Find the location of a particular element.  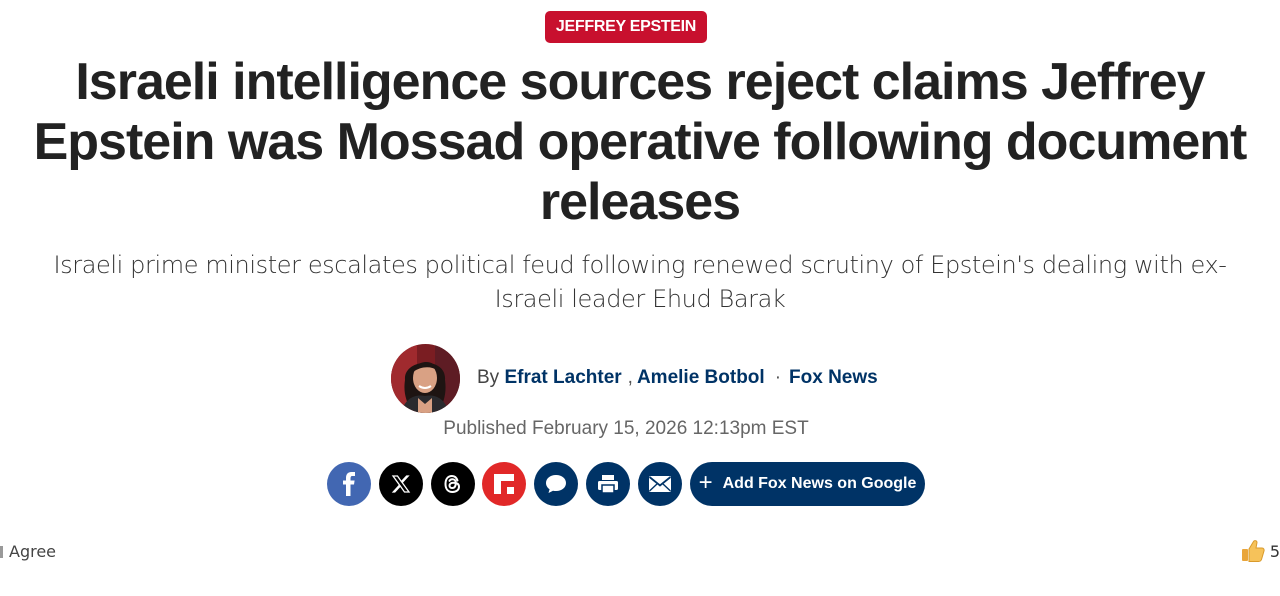

print-button is located at coordinates (608, 484).